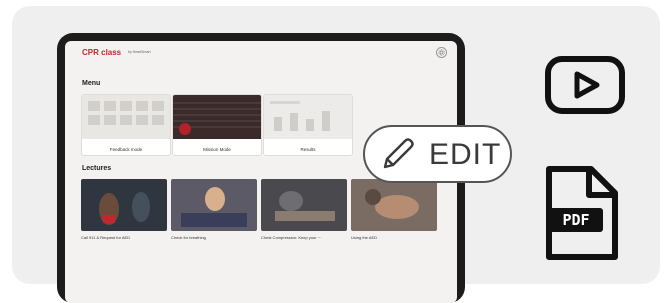 The width and height of the screenshot is (672, 303). What do you see at coordinates (97, 168) in the screenshot?
I see `lectures-heading: Lectures` at bounding box center [97, 168].